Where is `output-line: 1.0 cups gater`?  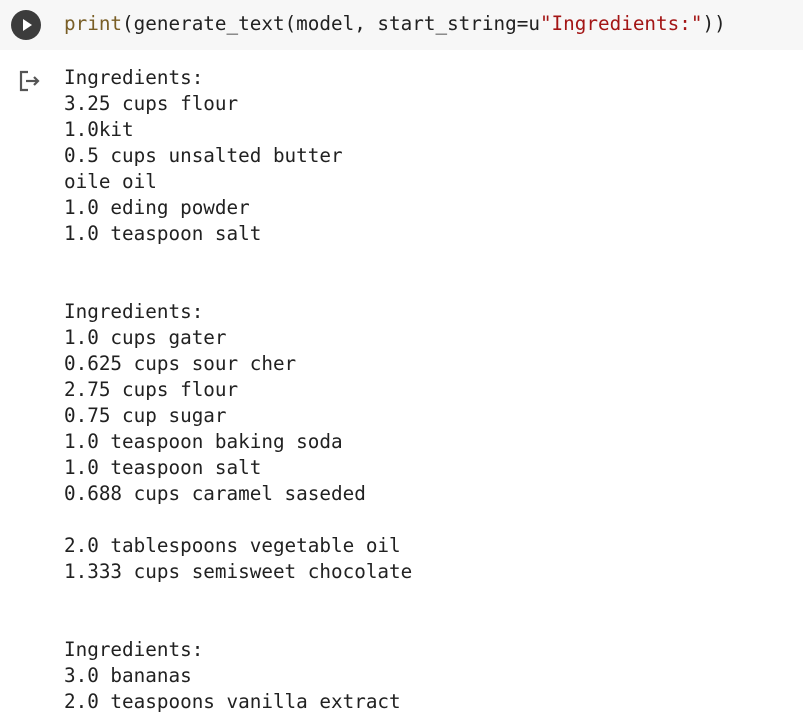
output-line: 1.0 cups gater is located at coordinates (145, 337).